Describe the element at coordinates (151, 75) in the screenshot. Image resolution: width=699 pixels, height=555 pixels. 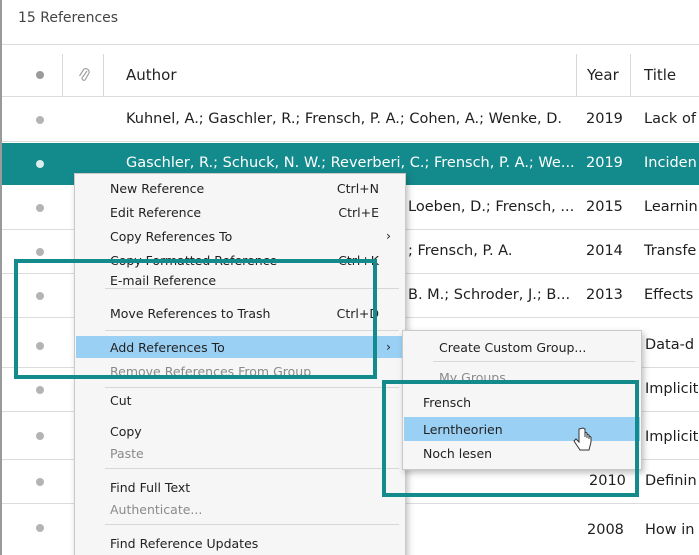
I see `author-column-header: Author` at that location.